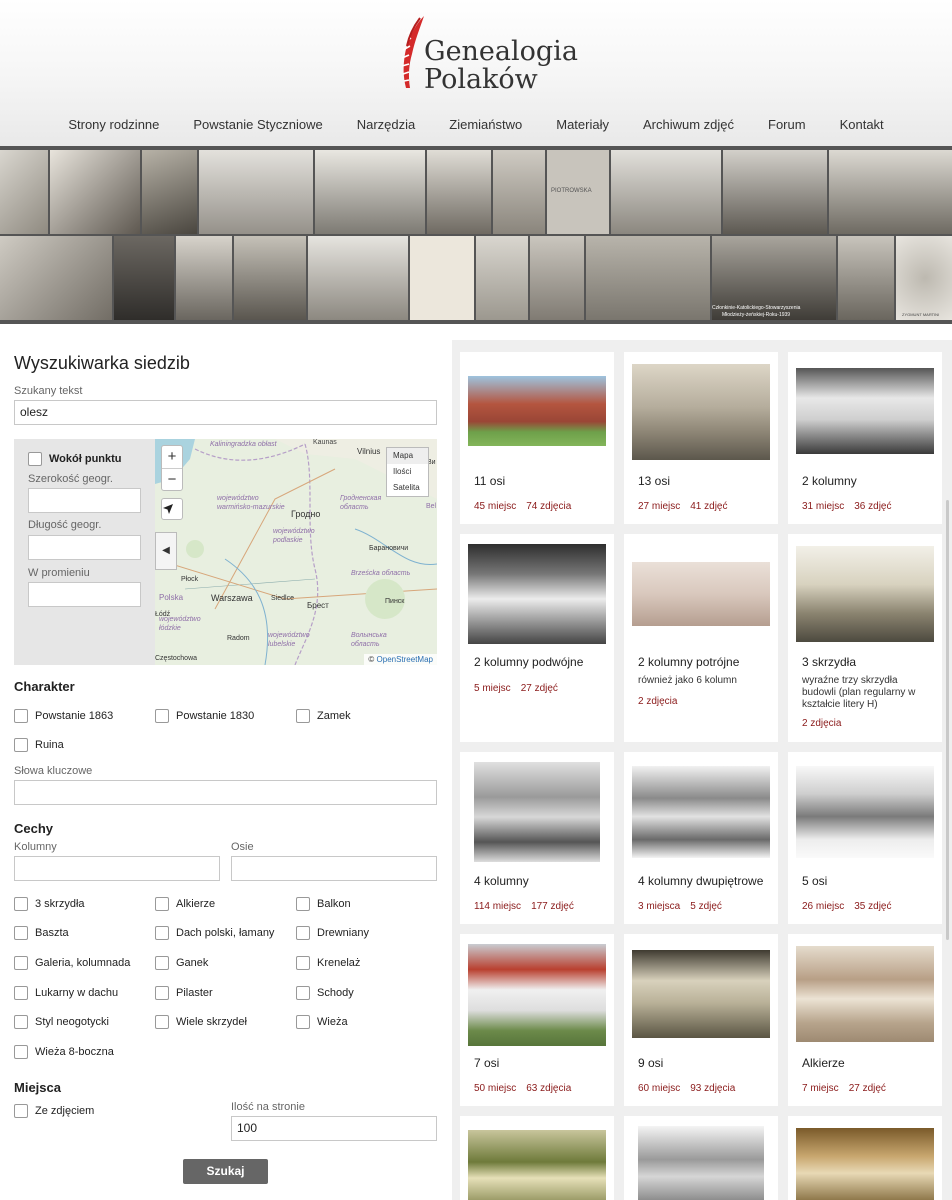 This screenshot has height=1200, width=952. I want to click on result-card-2-kolumny-podwojne: 2 kolumny podwójne 5 miejsc 27 zdjęć, so click(537, 638).